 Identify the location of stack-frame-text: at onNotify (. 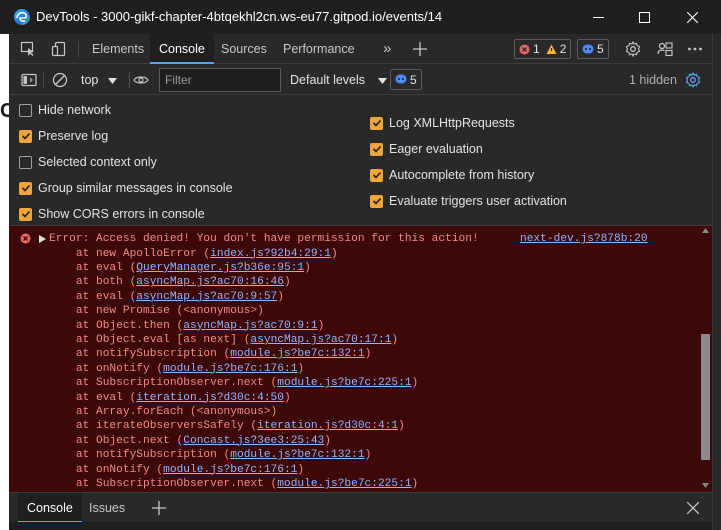
(106, 469).